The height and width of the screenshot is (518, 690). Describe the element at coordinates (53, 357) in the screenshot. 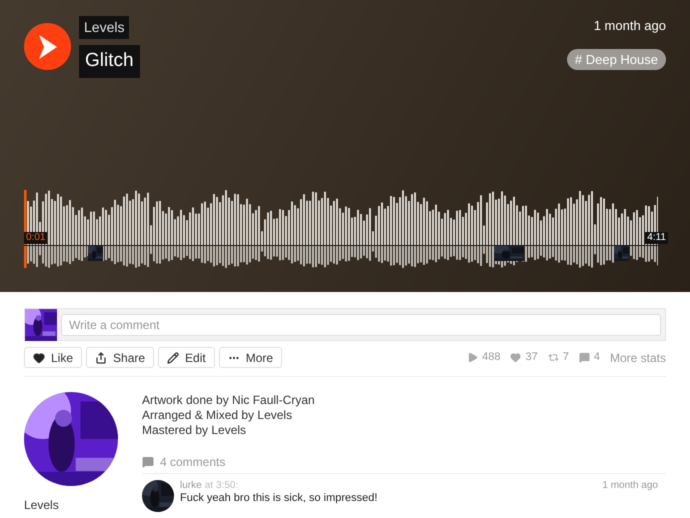

I see `like-button: Like` at that location.